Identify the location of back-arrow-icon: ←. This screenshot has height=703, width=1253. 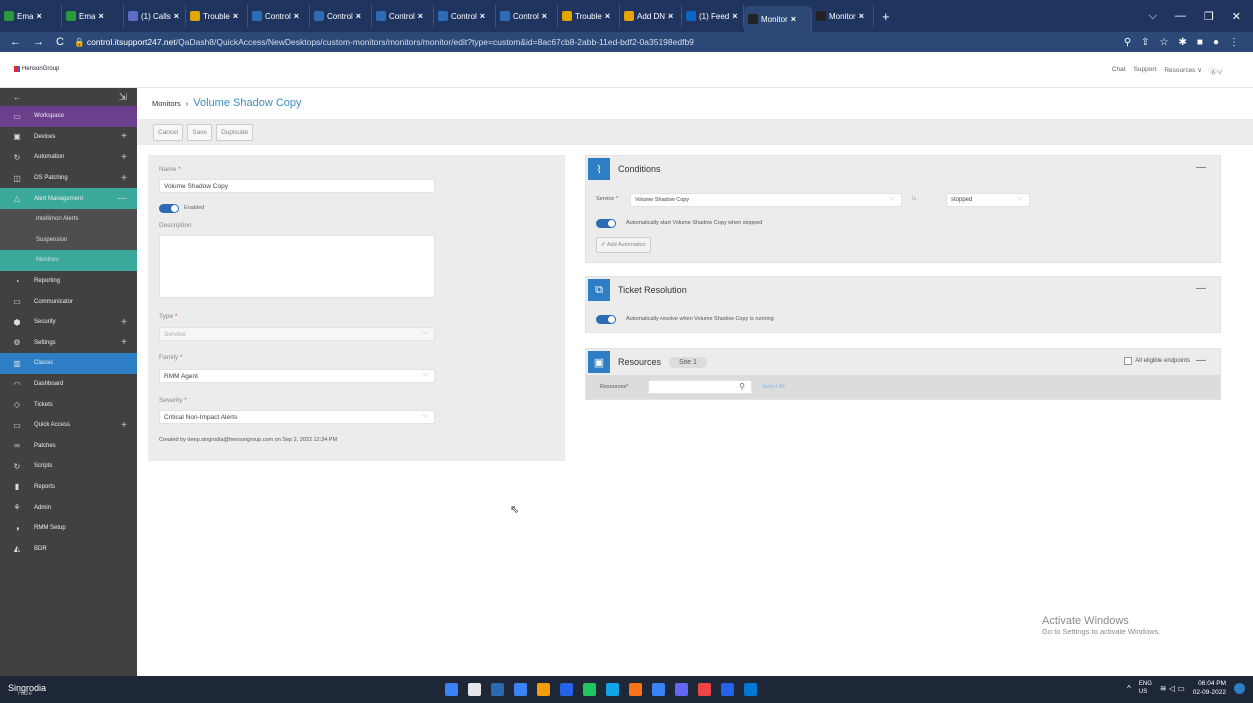
(17, 97).